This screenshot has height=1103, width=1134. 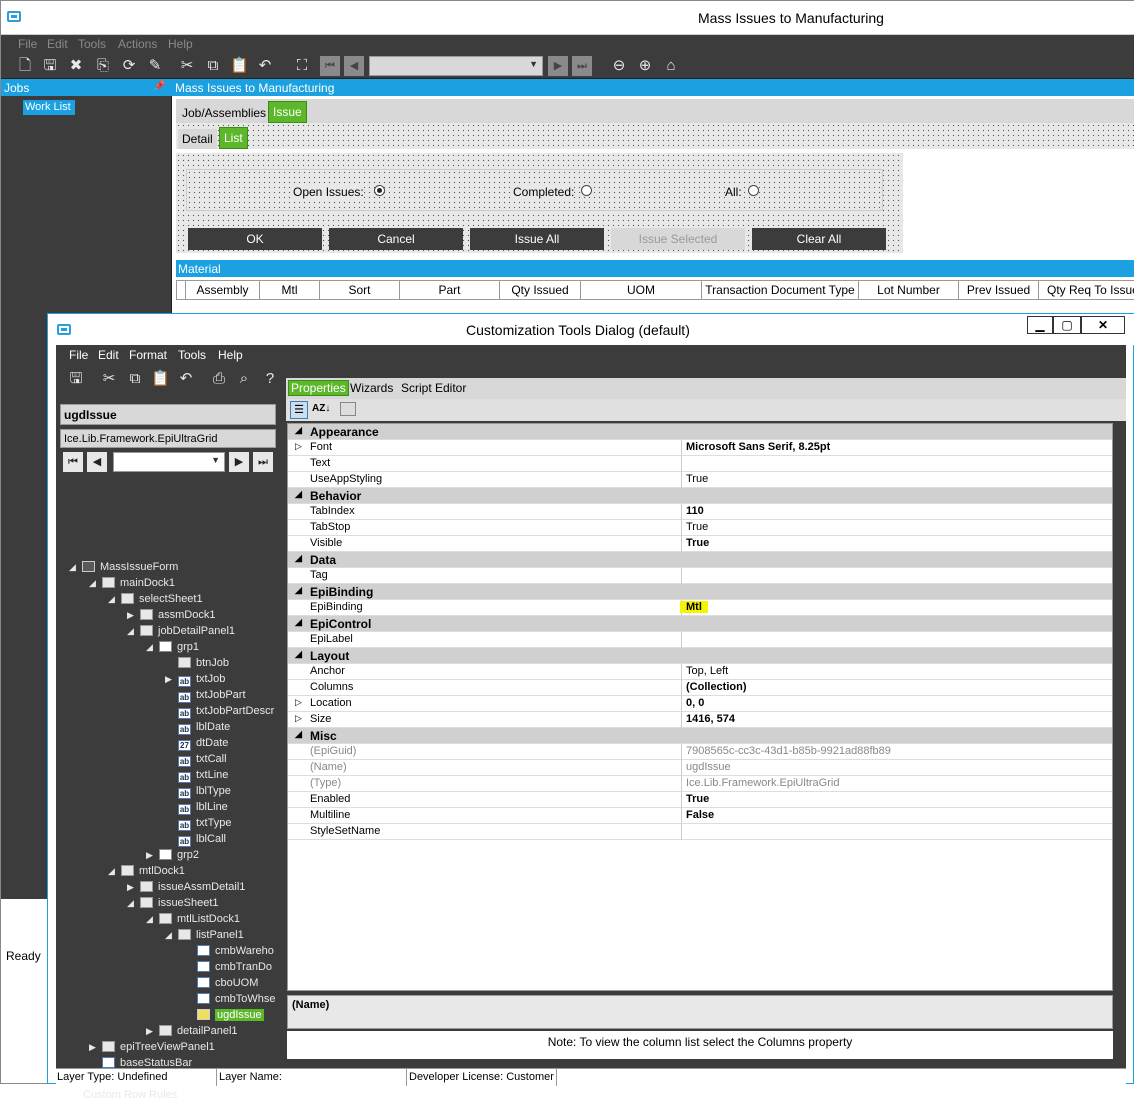 I want to click on tree-node: ab lblType, so click(x=204, y=791).